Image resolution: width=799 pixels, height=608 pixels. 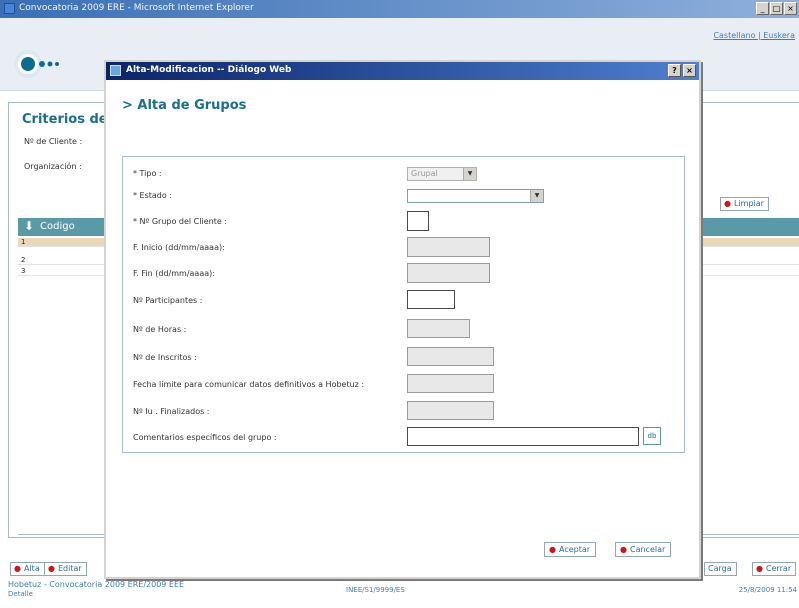 I want to click on minimize-button: _, so click(x=762, y=8).